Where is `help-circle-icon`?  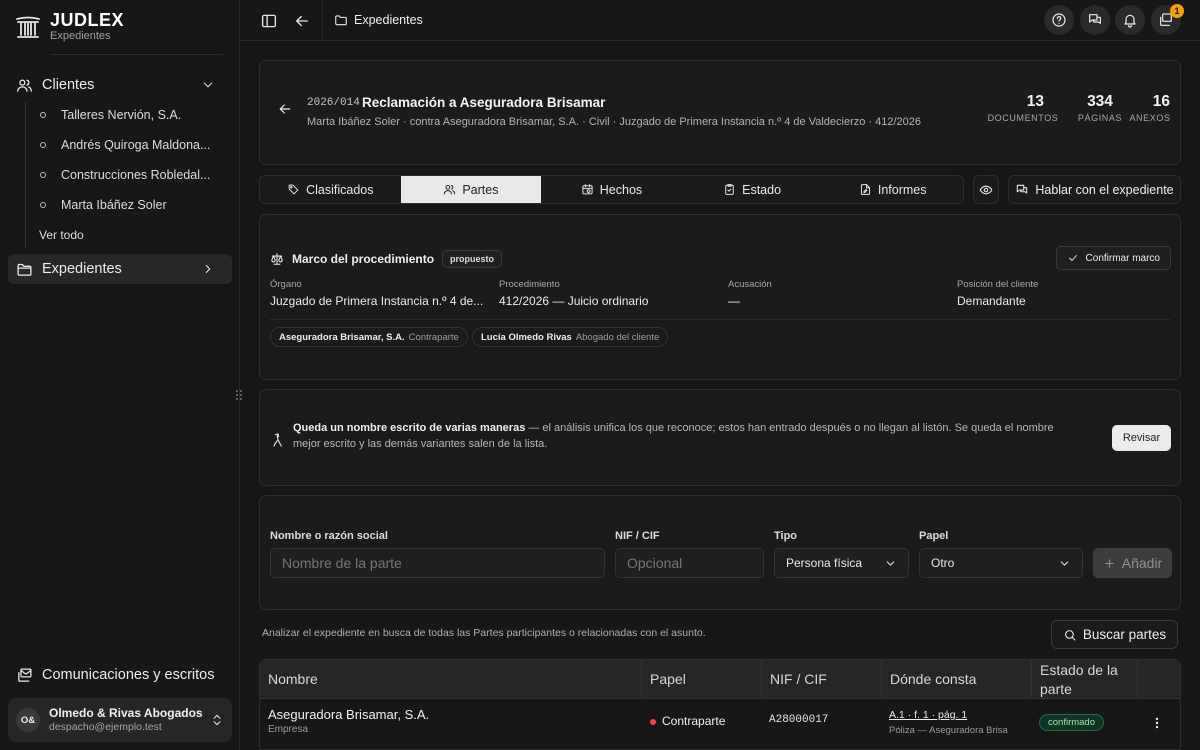
help-circle-icon is located at coordinates (1059, 20).